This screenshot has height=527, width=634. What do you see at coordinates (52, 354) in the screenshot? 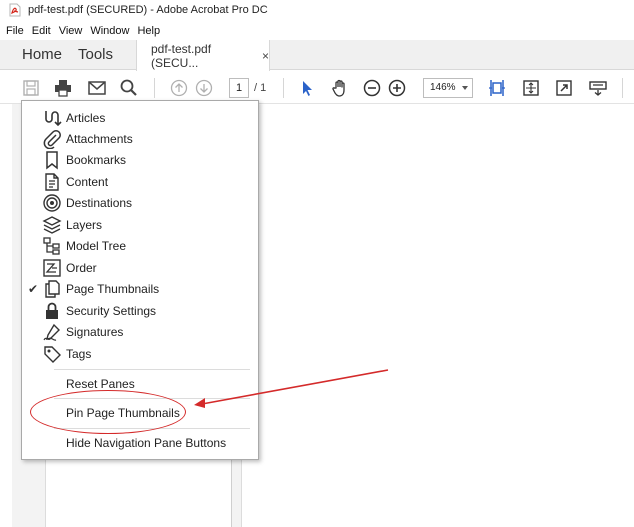
I see `tags-icon` at bounding box center [52, 354].